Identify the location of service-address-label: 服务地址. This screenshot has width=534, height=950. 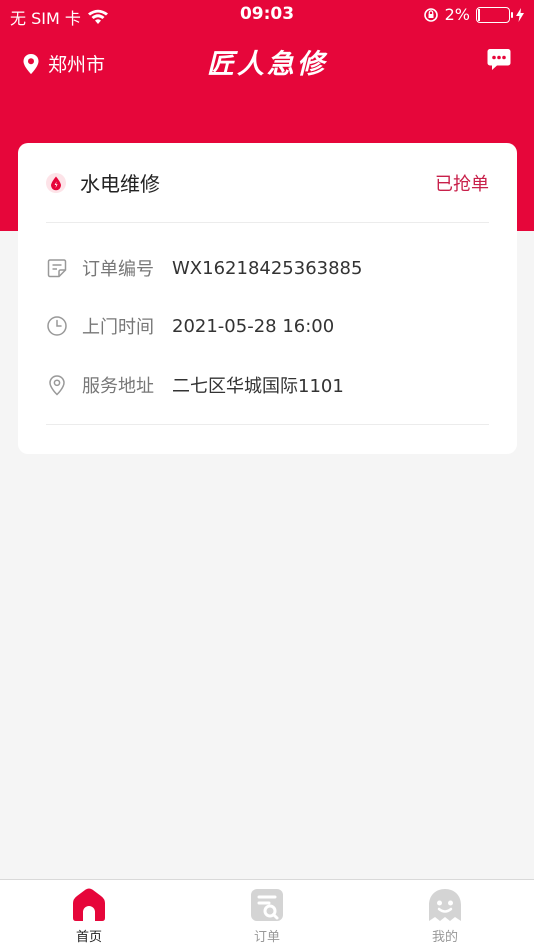
(118, 386).